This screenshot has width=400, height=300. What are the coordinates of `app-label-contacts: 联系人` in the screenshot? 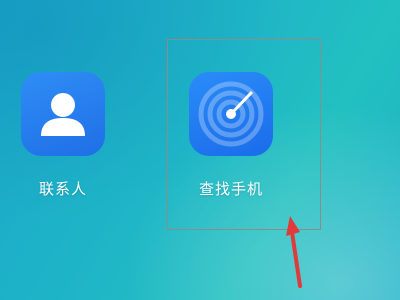 It's located at (62, 189).